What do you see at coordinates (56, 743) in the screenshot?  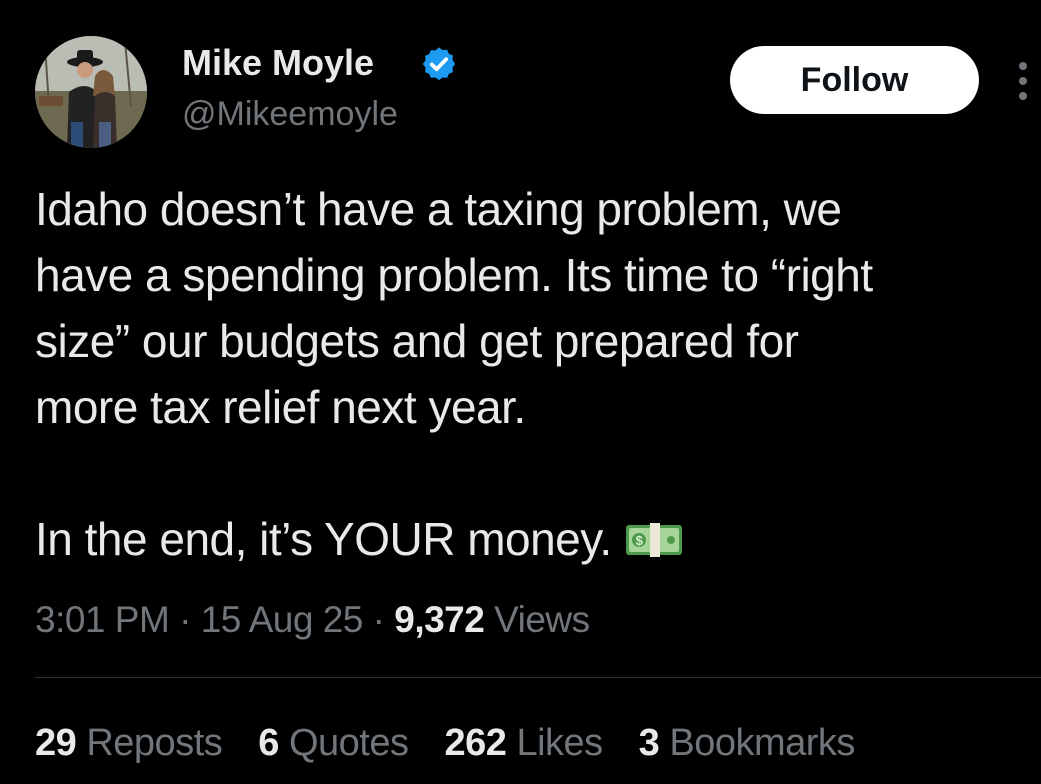 I see `stat-count: 29` at bounding box center [56, 743].